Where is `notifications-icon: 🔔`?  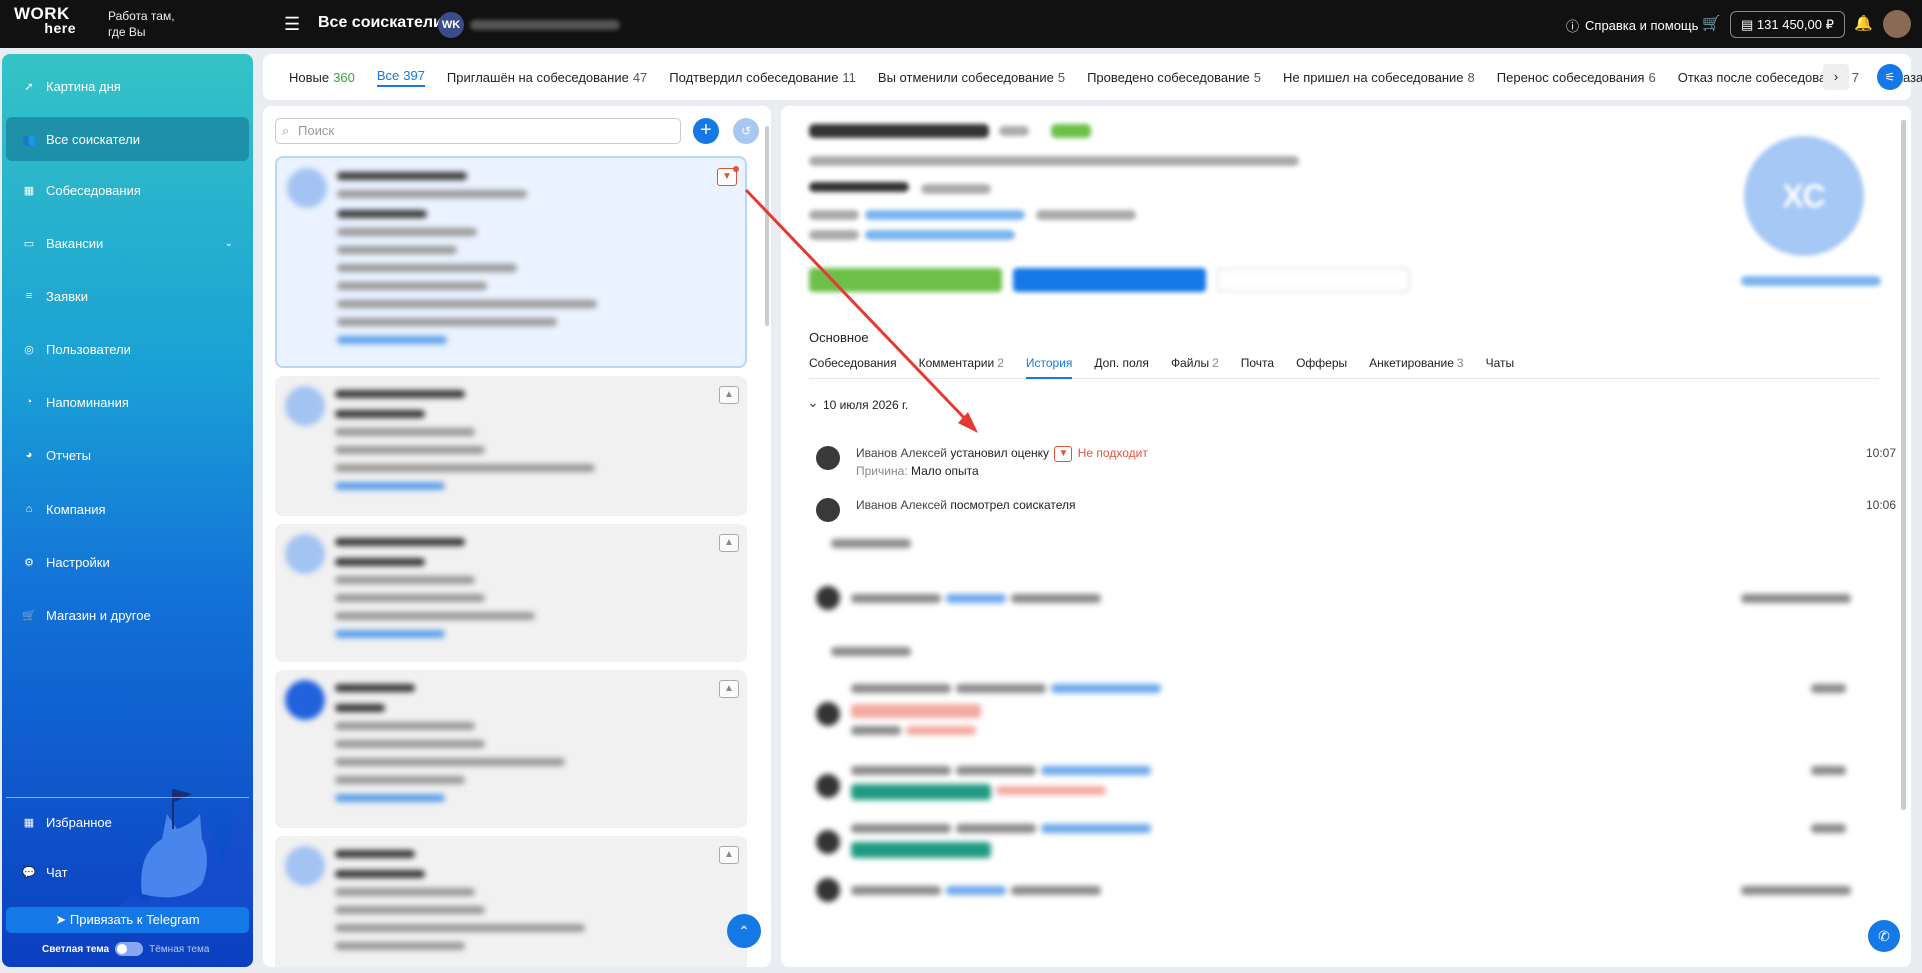 notifications-icon: 🔔 is located at coordinates (1863, 23).